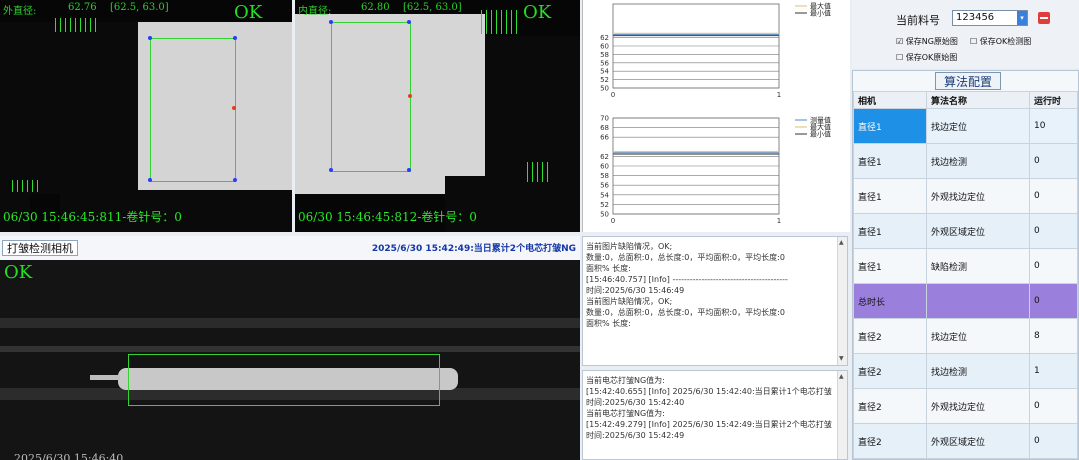 The width and height of the screenshot is (1079, 460). Describe the element at coordinates (387, 217) in the screenshot. I see `camera2-timestamp: 06/30 15:46:45:812-卷针号：0` at that location.